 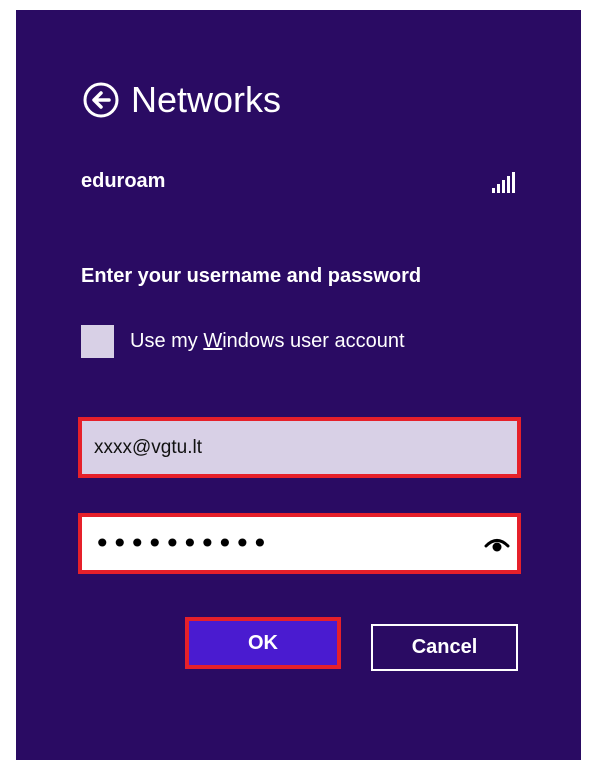 I want to click on network-name: eduroam, so click(x=123, y=181).